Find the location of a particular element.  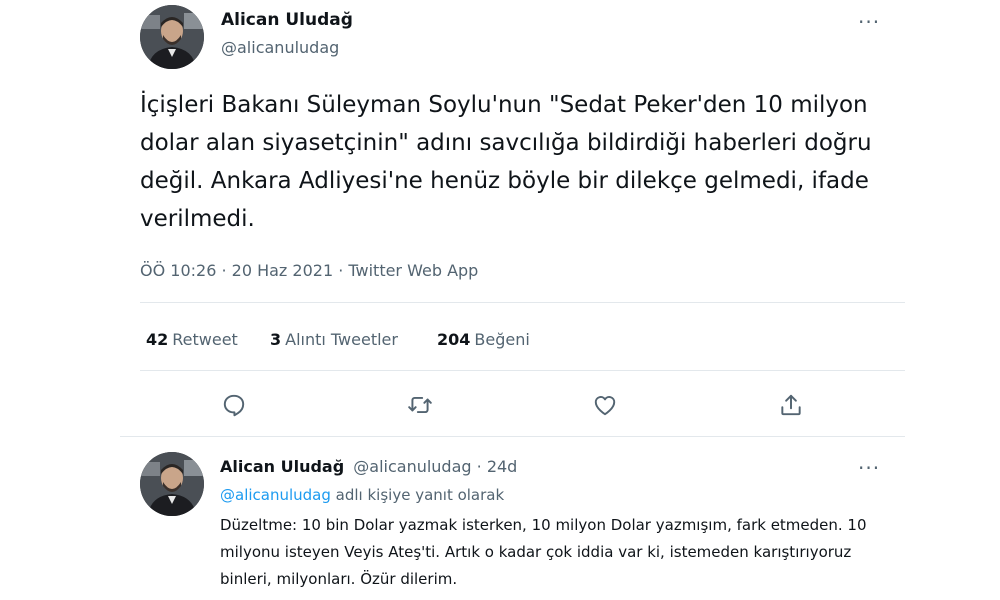

retweet-button is located at coordinates (420, 405).